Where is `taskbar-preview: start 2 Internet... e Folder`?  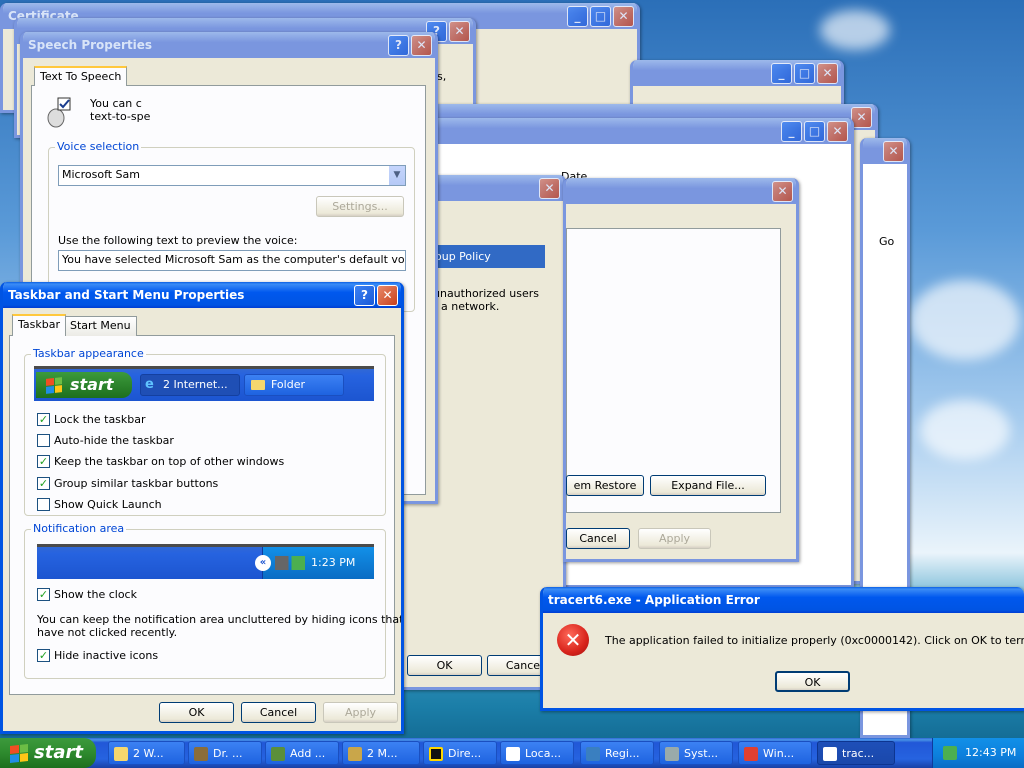
taskbar-preview: start 2 Internet... e Folder is located at coordinates (204, 383).